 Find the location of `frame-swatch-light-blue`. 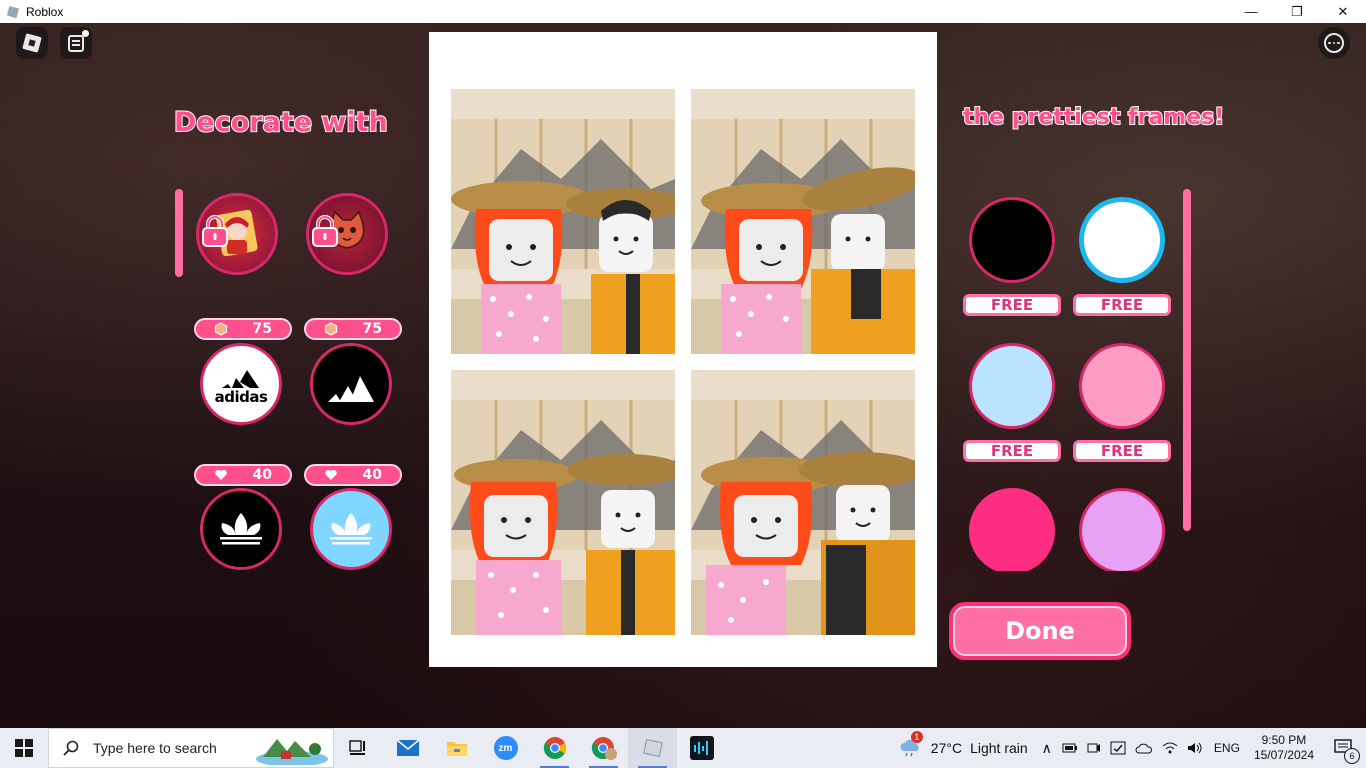

frame-swatch-light-blue is located at coordinates (1012, 386).